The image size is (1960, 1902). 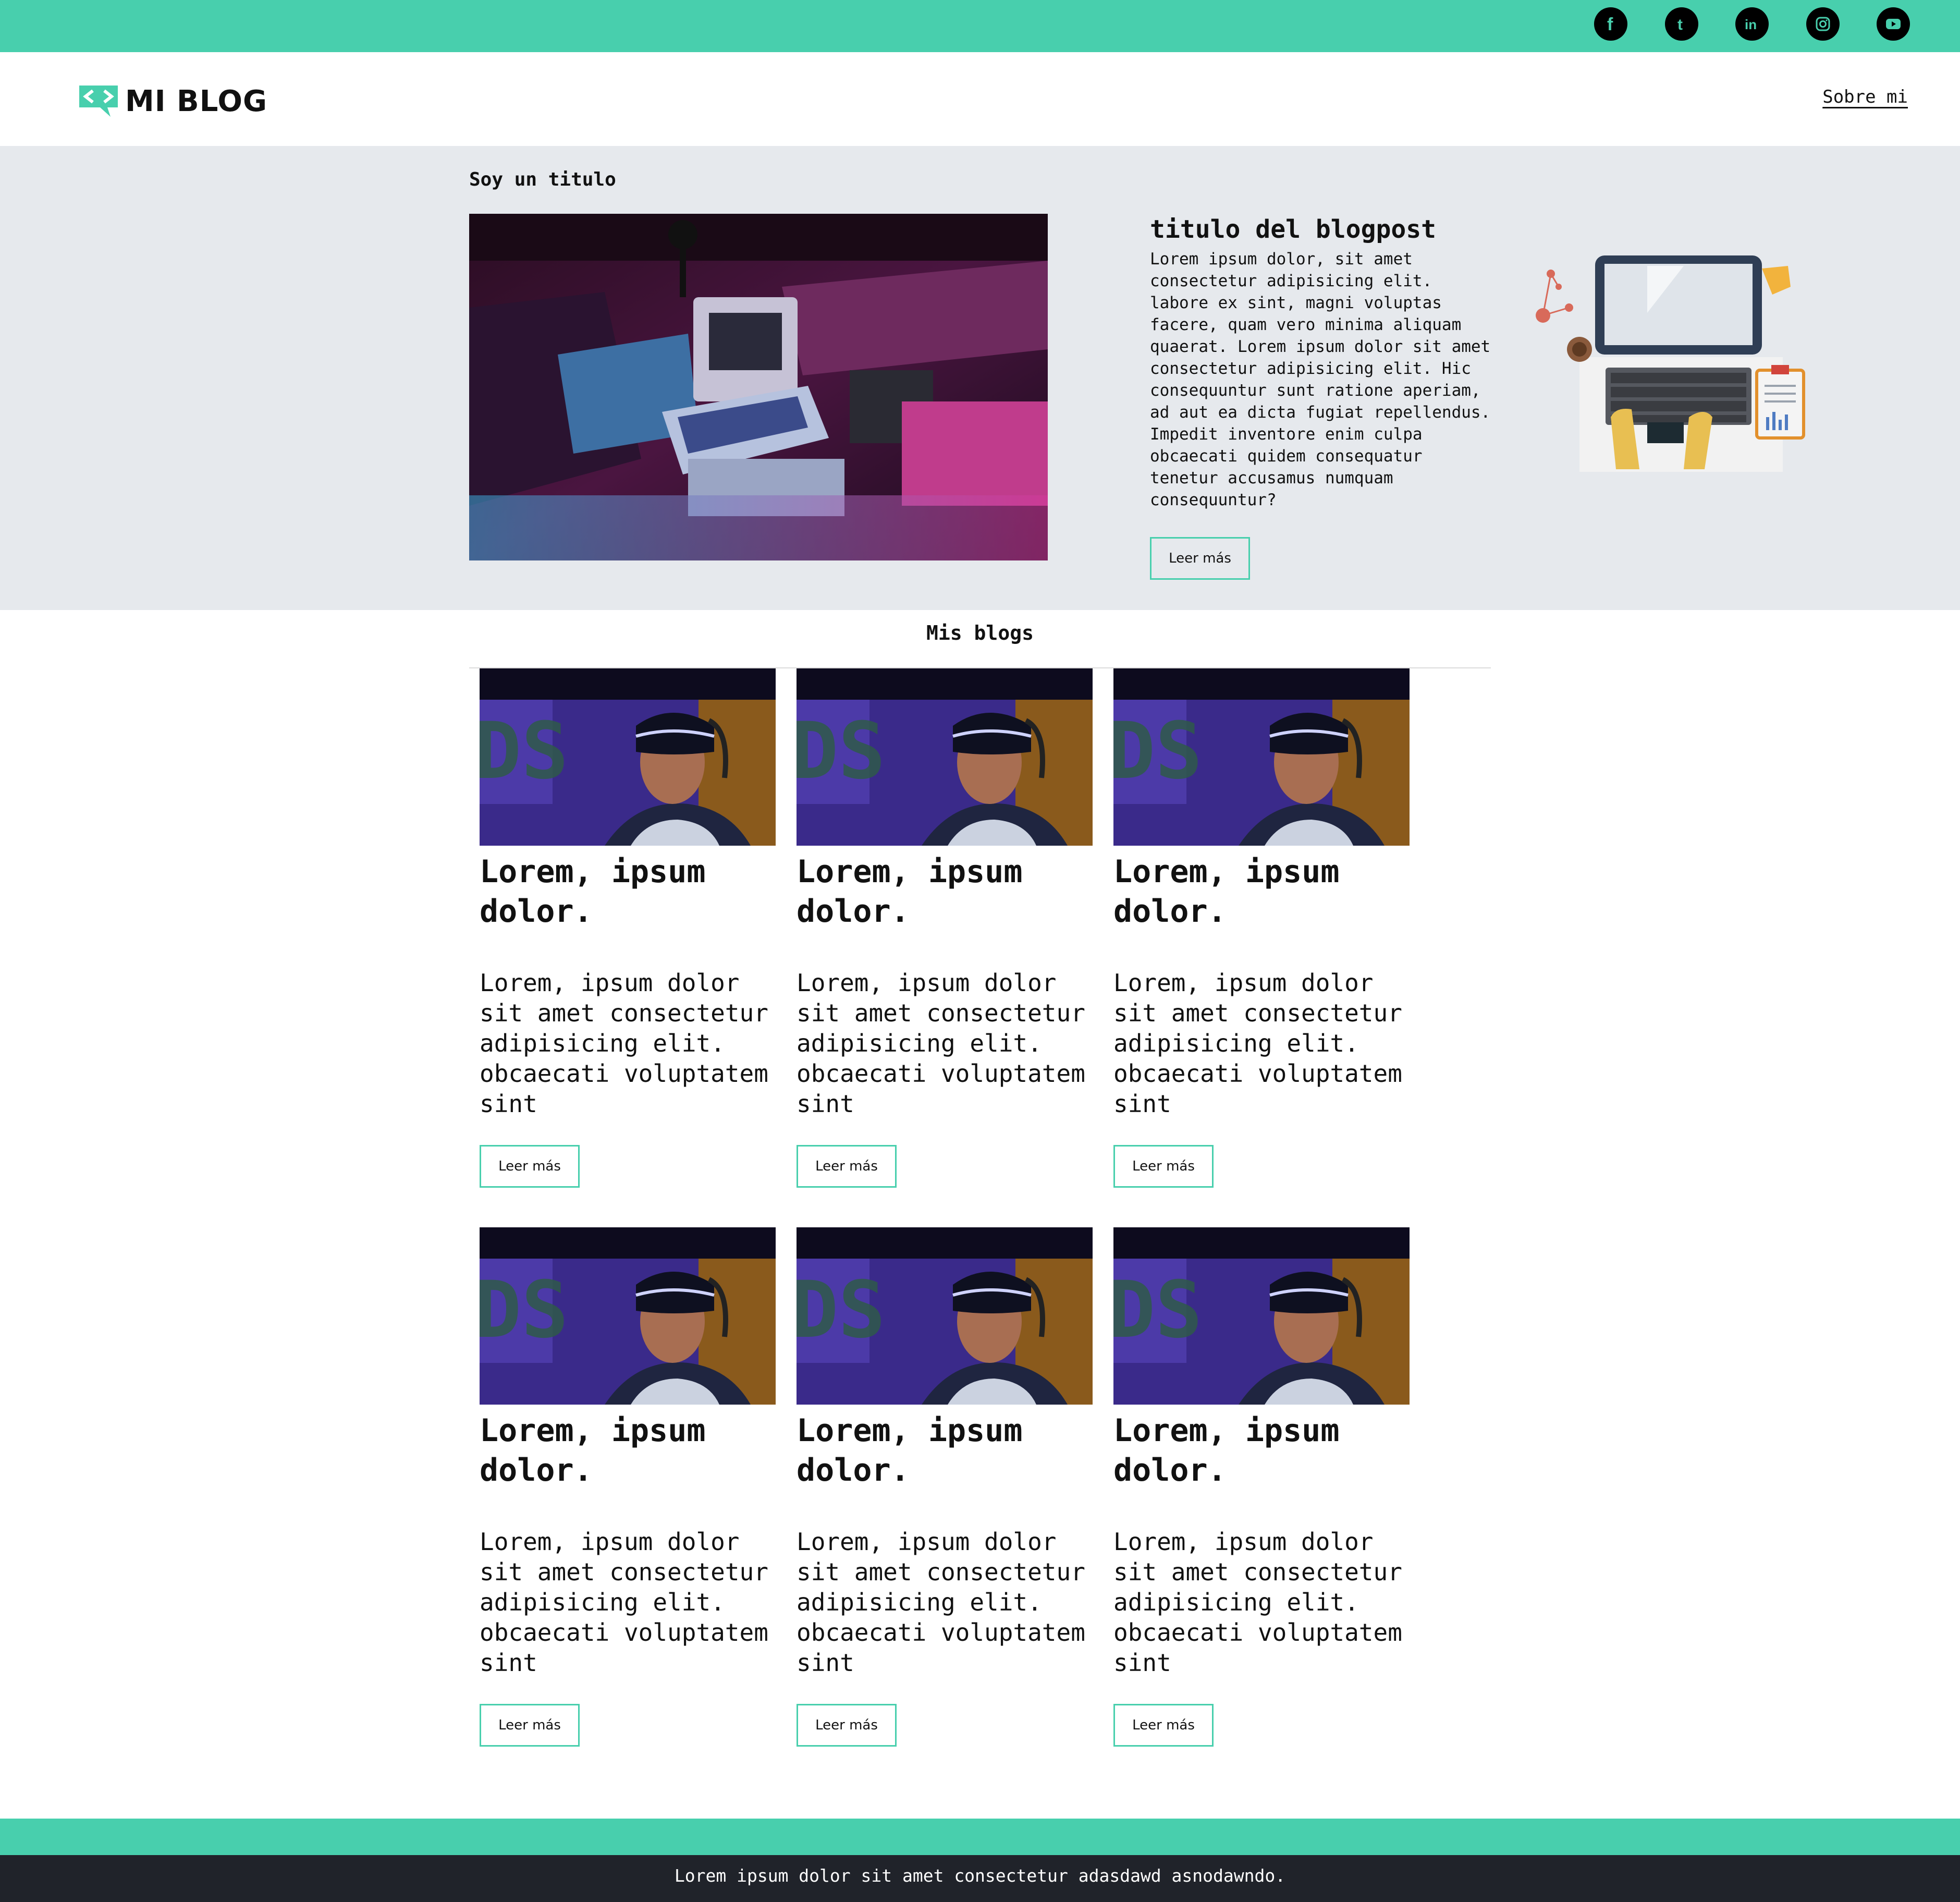 I want to click on tumblr-icon: t, so click(x=1681, y=24).